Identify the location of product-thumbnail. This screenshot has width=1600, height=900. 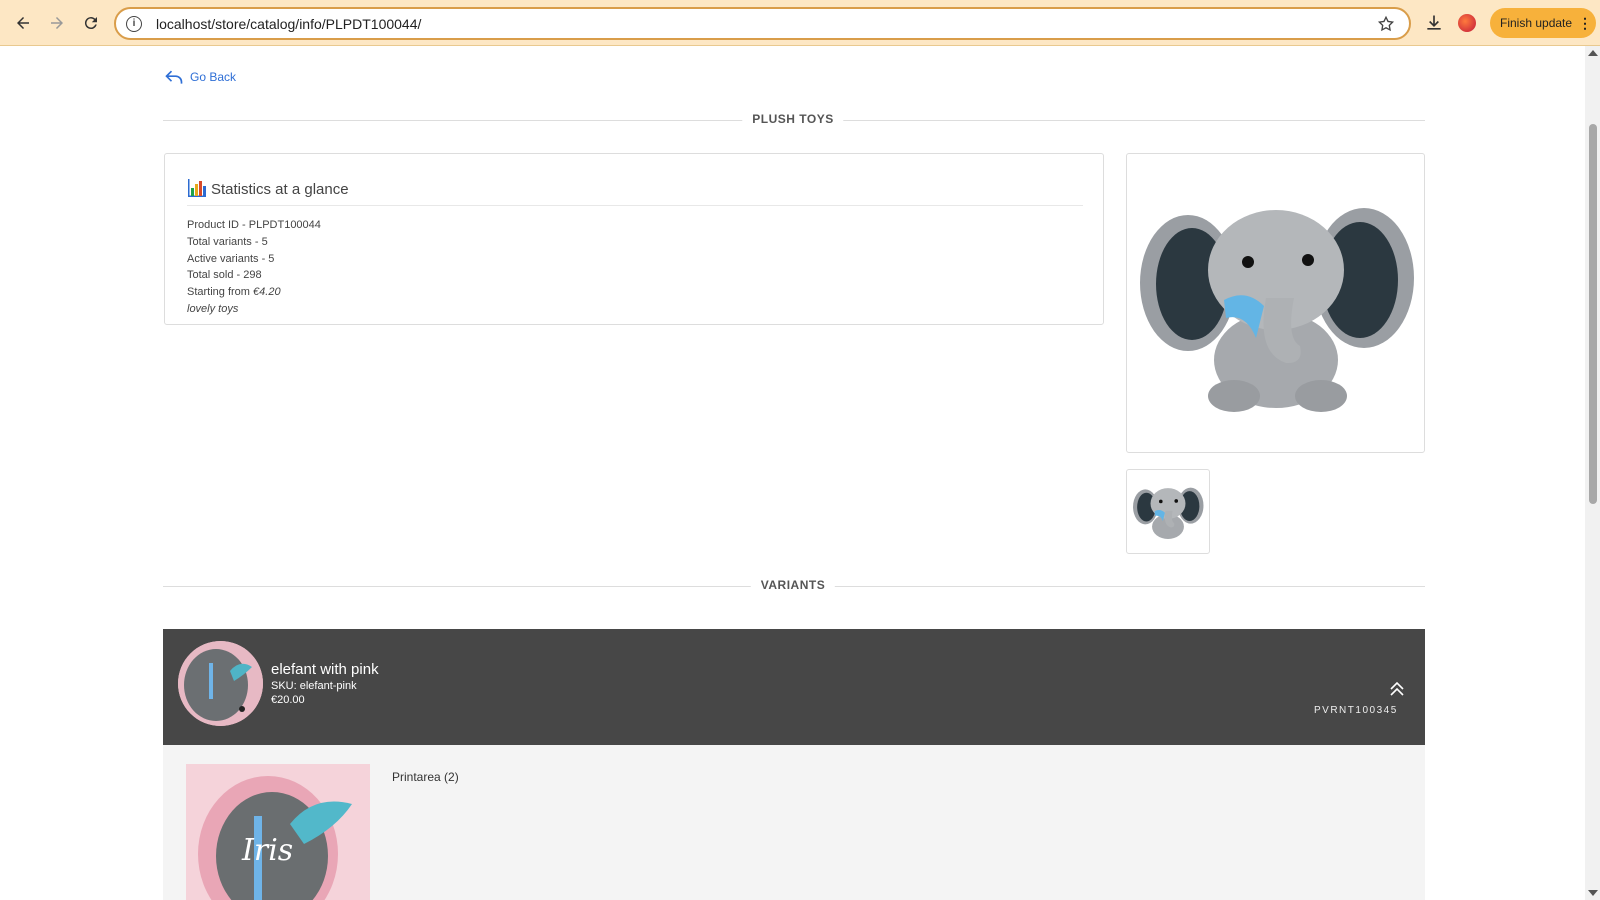
(1168, 511).